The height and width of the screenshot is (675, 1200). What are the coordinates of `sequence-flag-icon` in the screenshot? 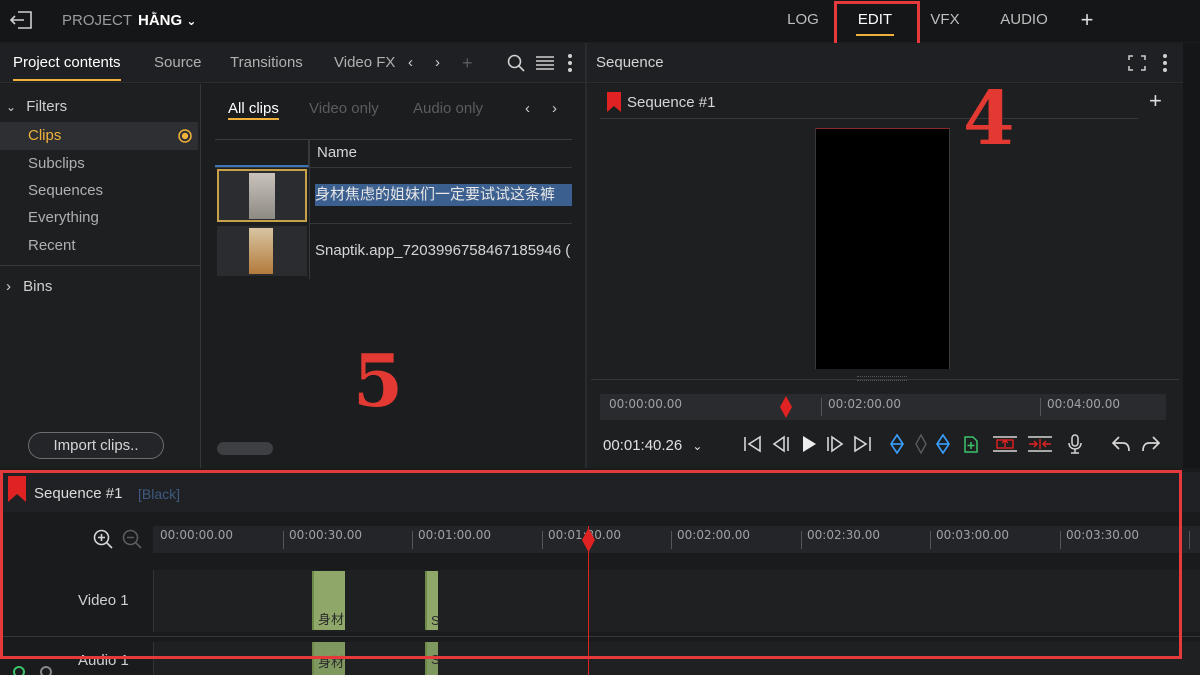 It's located at (614, 102).